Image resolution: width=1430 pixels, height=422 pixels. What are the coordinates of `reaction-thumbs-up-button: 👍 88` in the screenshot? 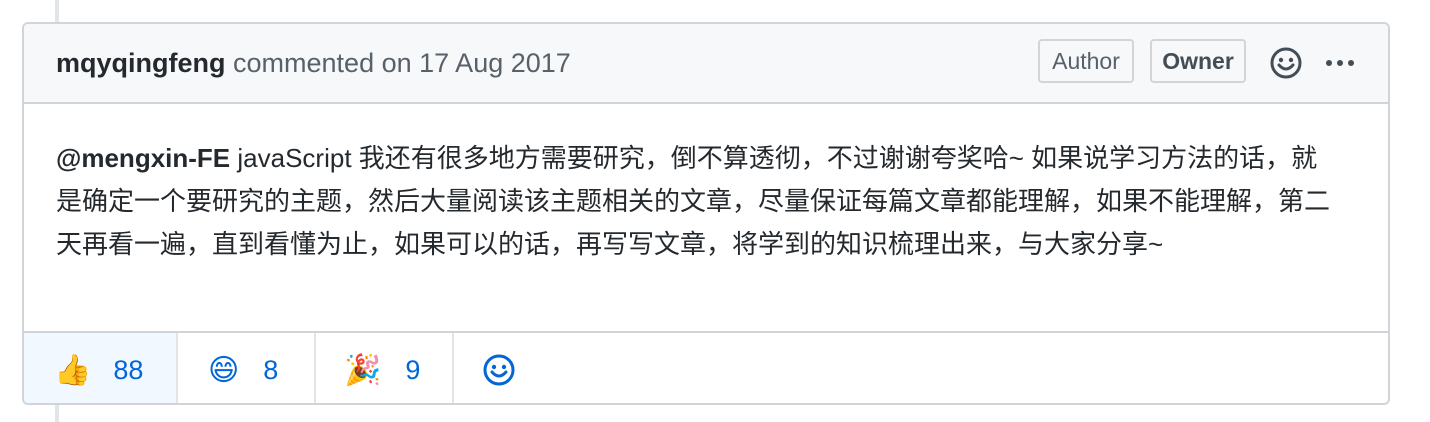 It's located at (101, 368).